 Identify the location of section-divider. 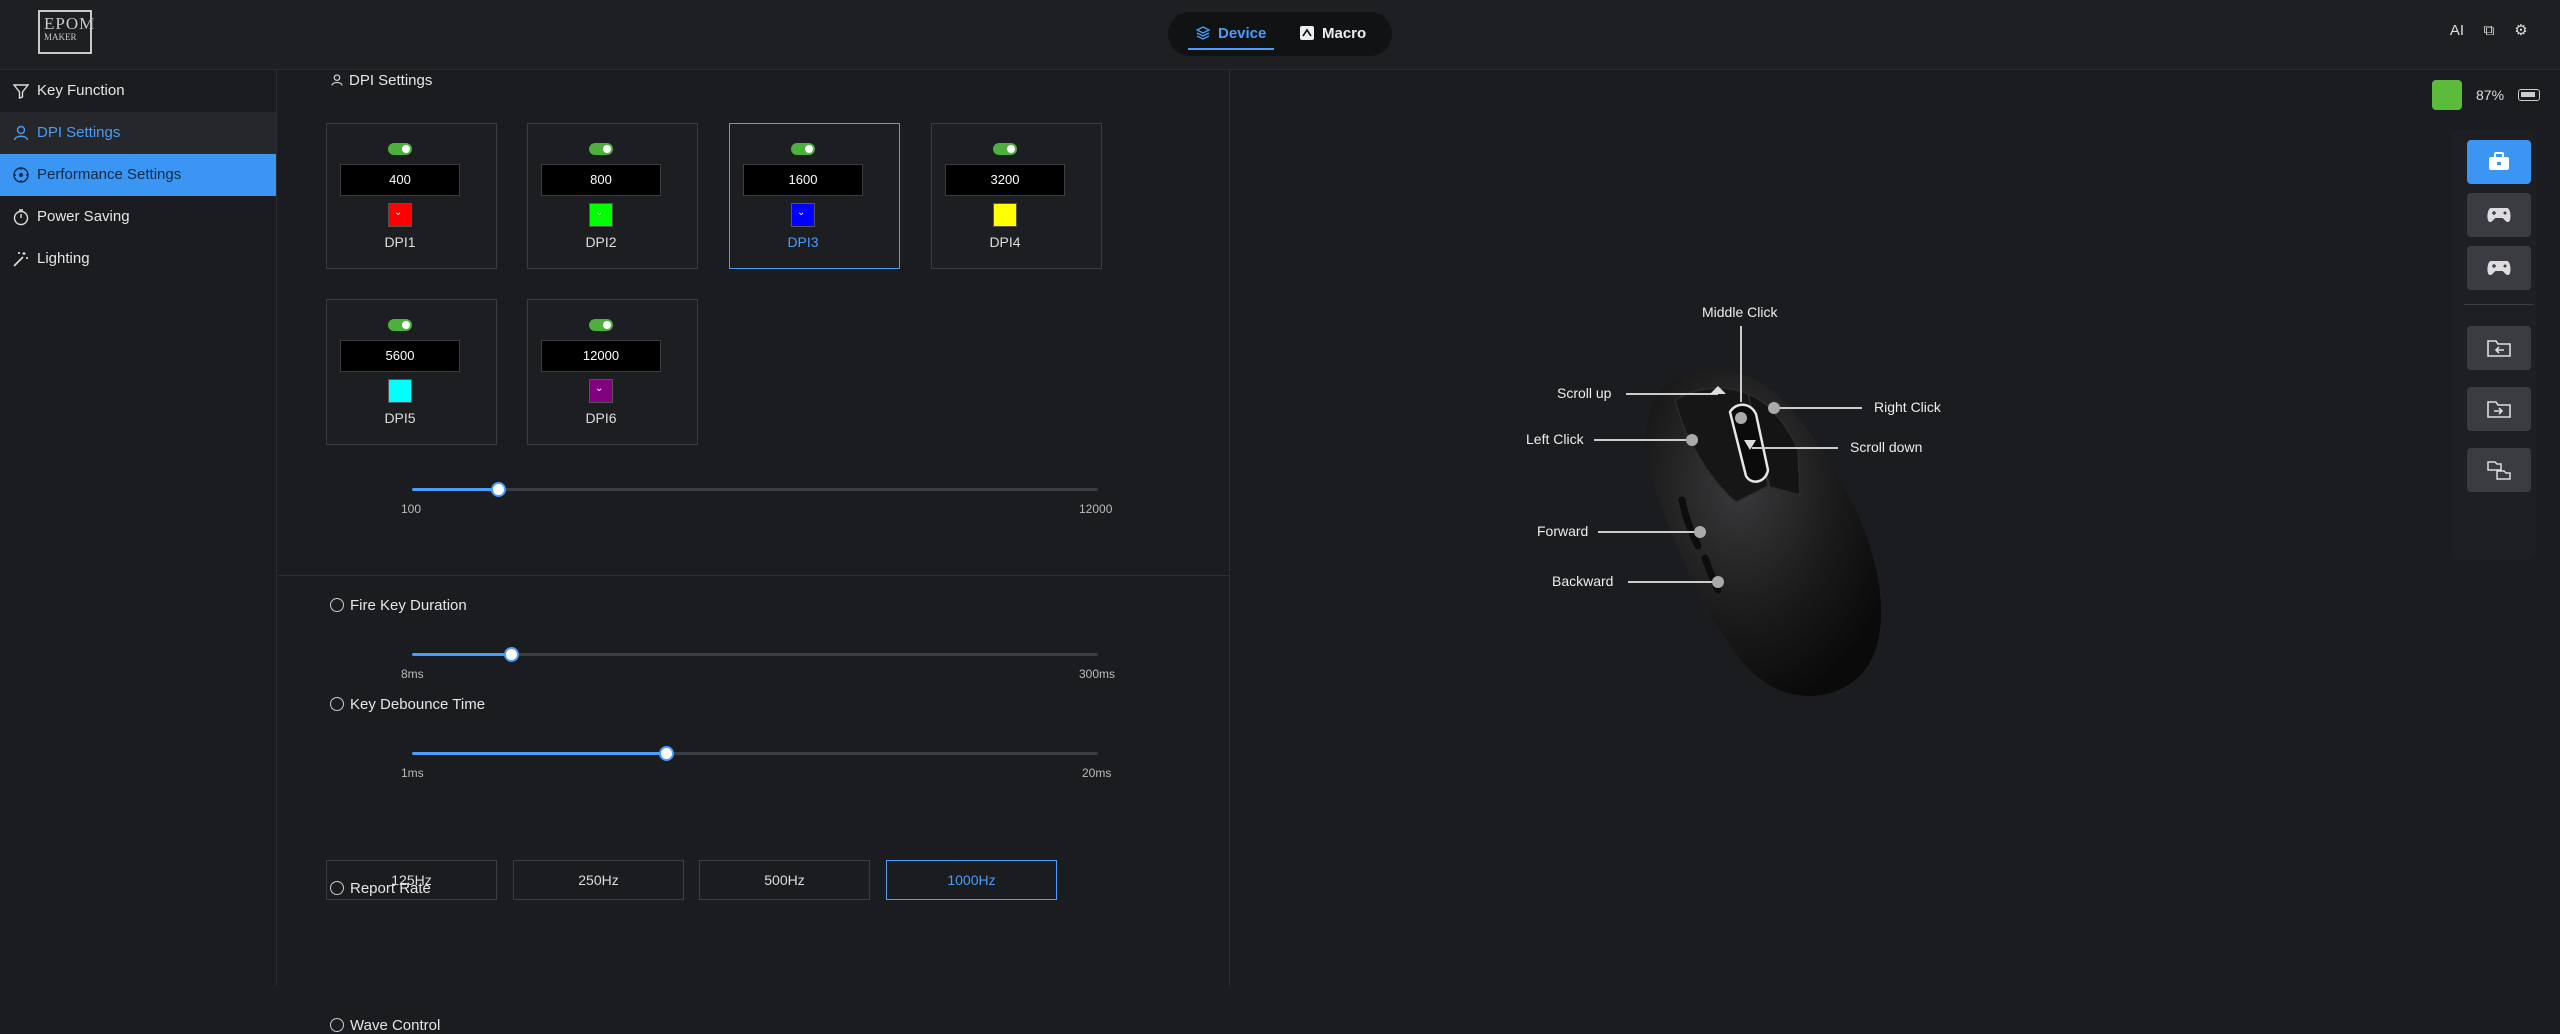
(754, 575).